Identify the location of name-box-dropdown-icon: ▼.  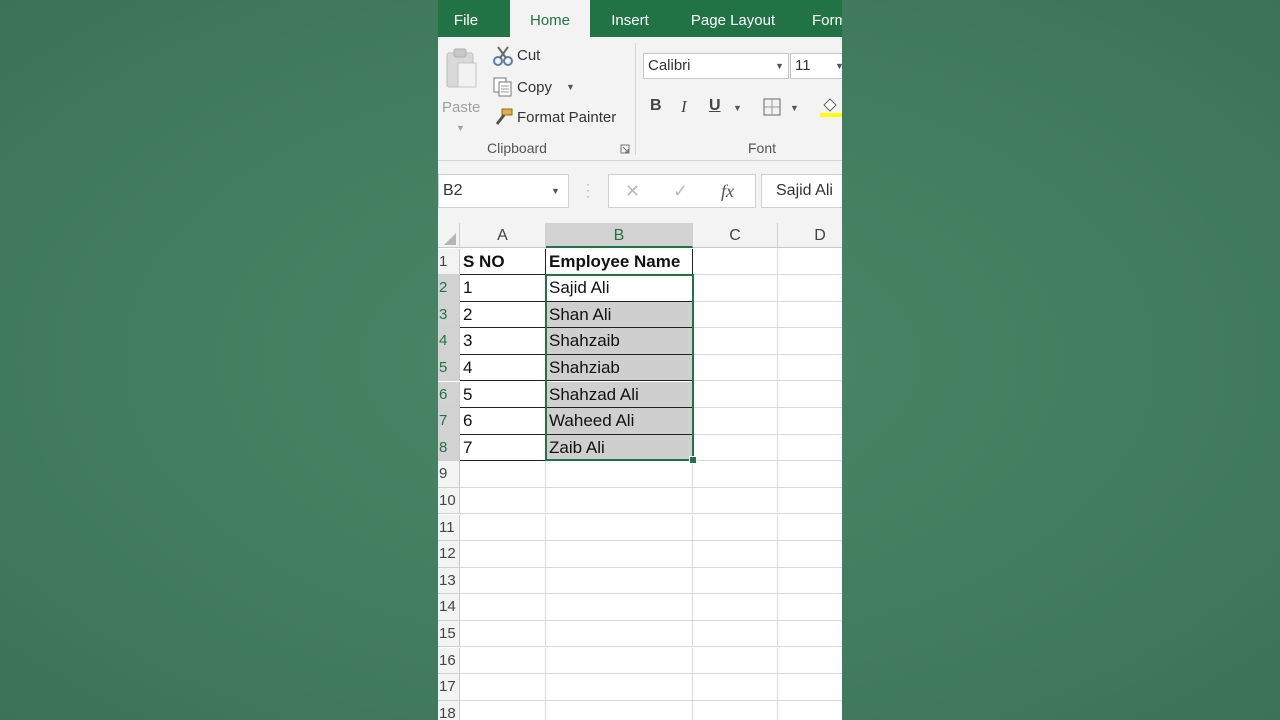
(555, 191).